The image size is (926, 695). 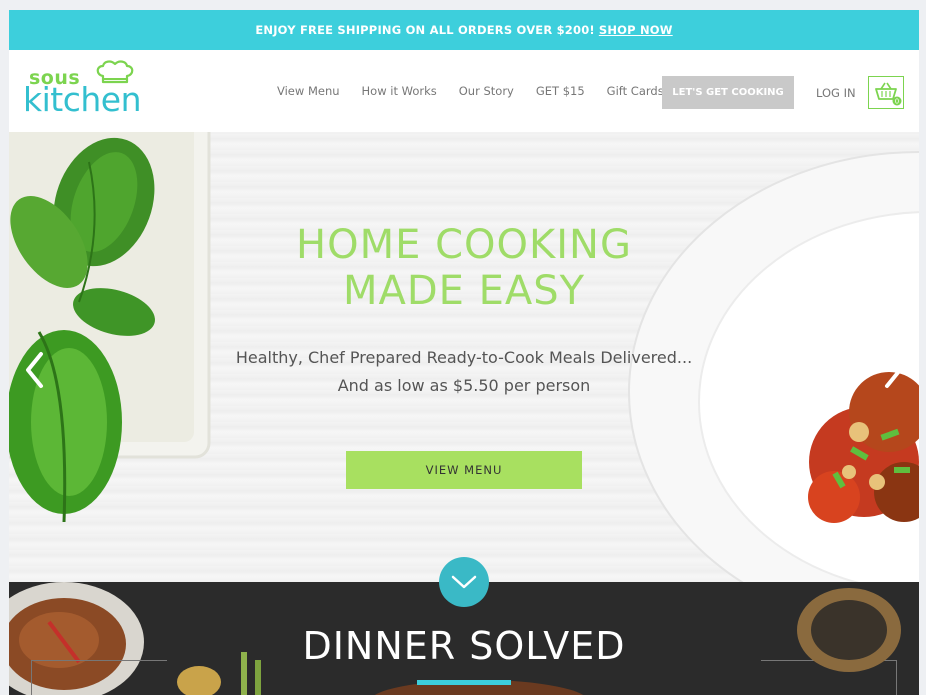 What do you see at coordinates (464, 646) in the screenshot?
I see `section-title: DINNER SOLVED` at bounding box center [464, 646].